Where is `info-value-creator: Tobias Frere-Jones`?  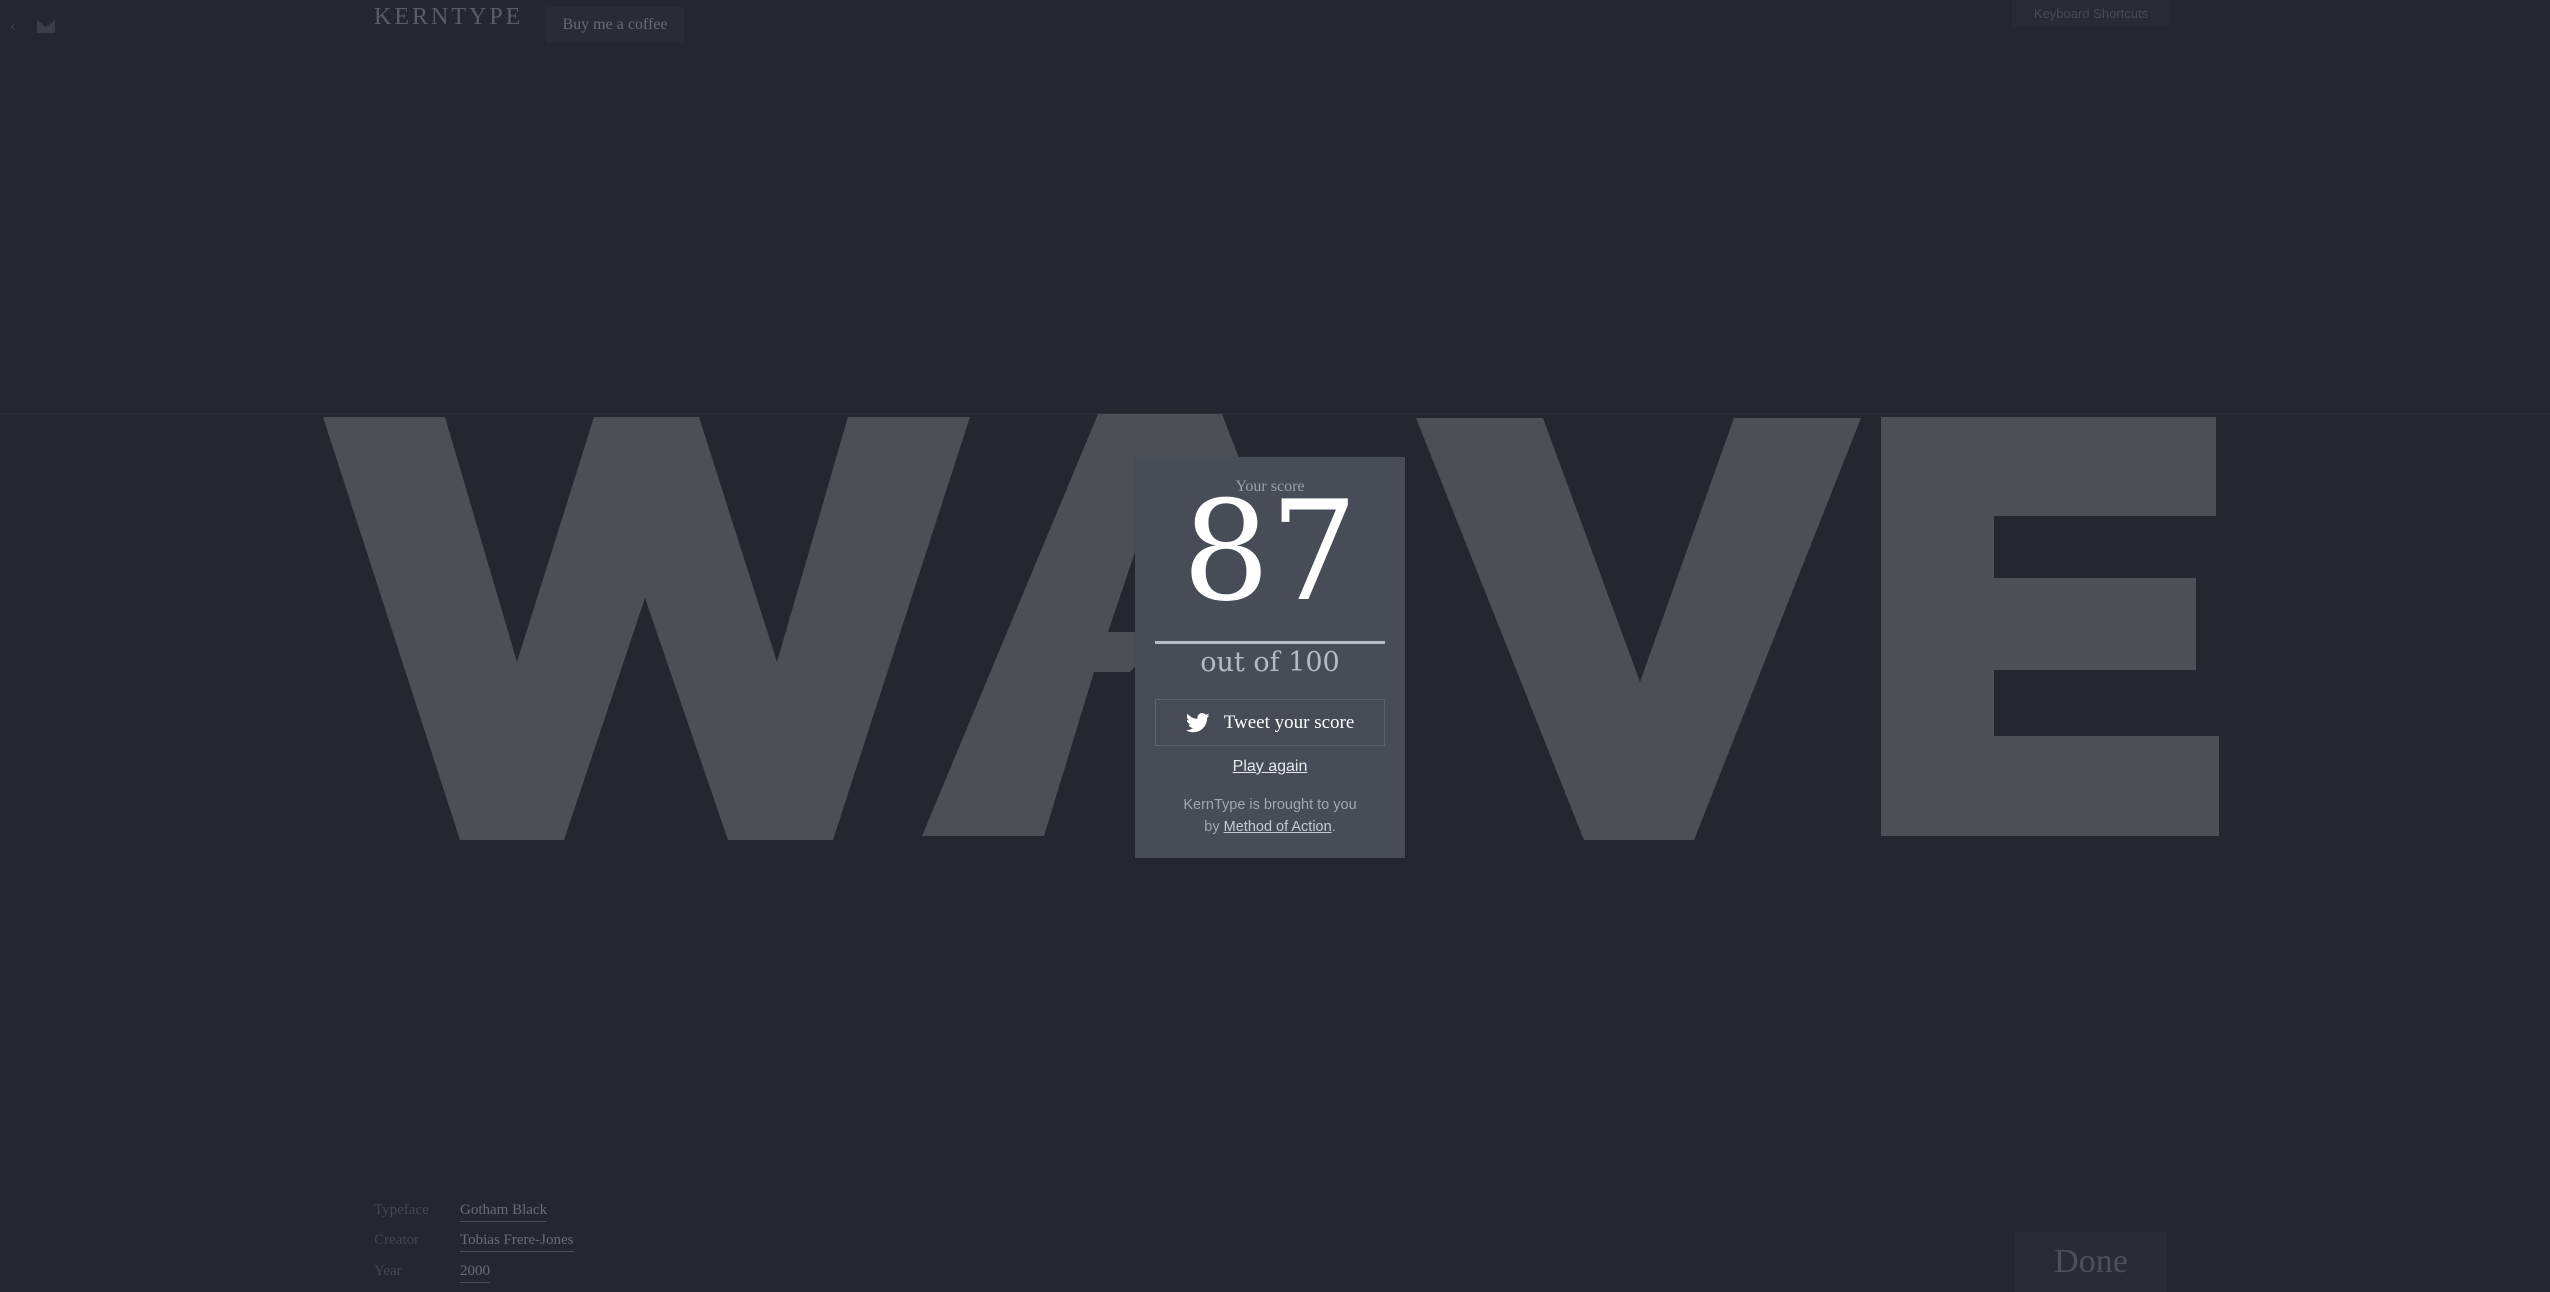 info-value-creator: Tobias Frere-Jones is located at coordinates (517, 1242).